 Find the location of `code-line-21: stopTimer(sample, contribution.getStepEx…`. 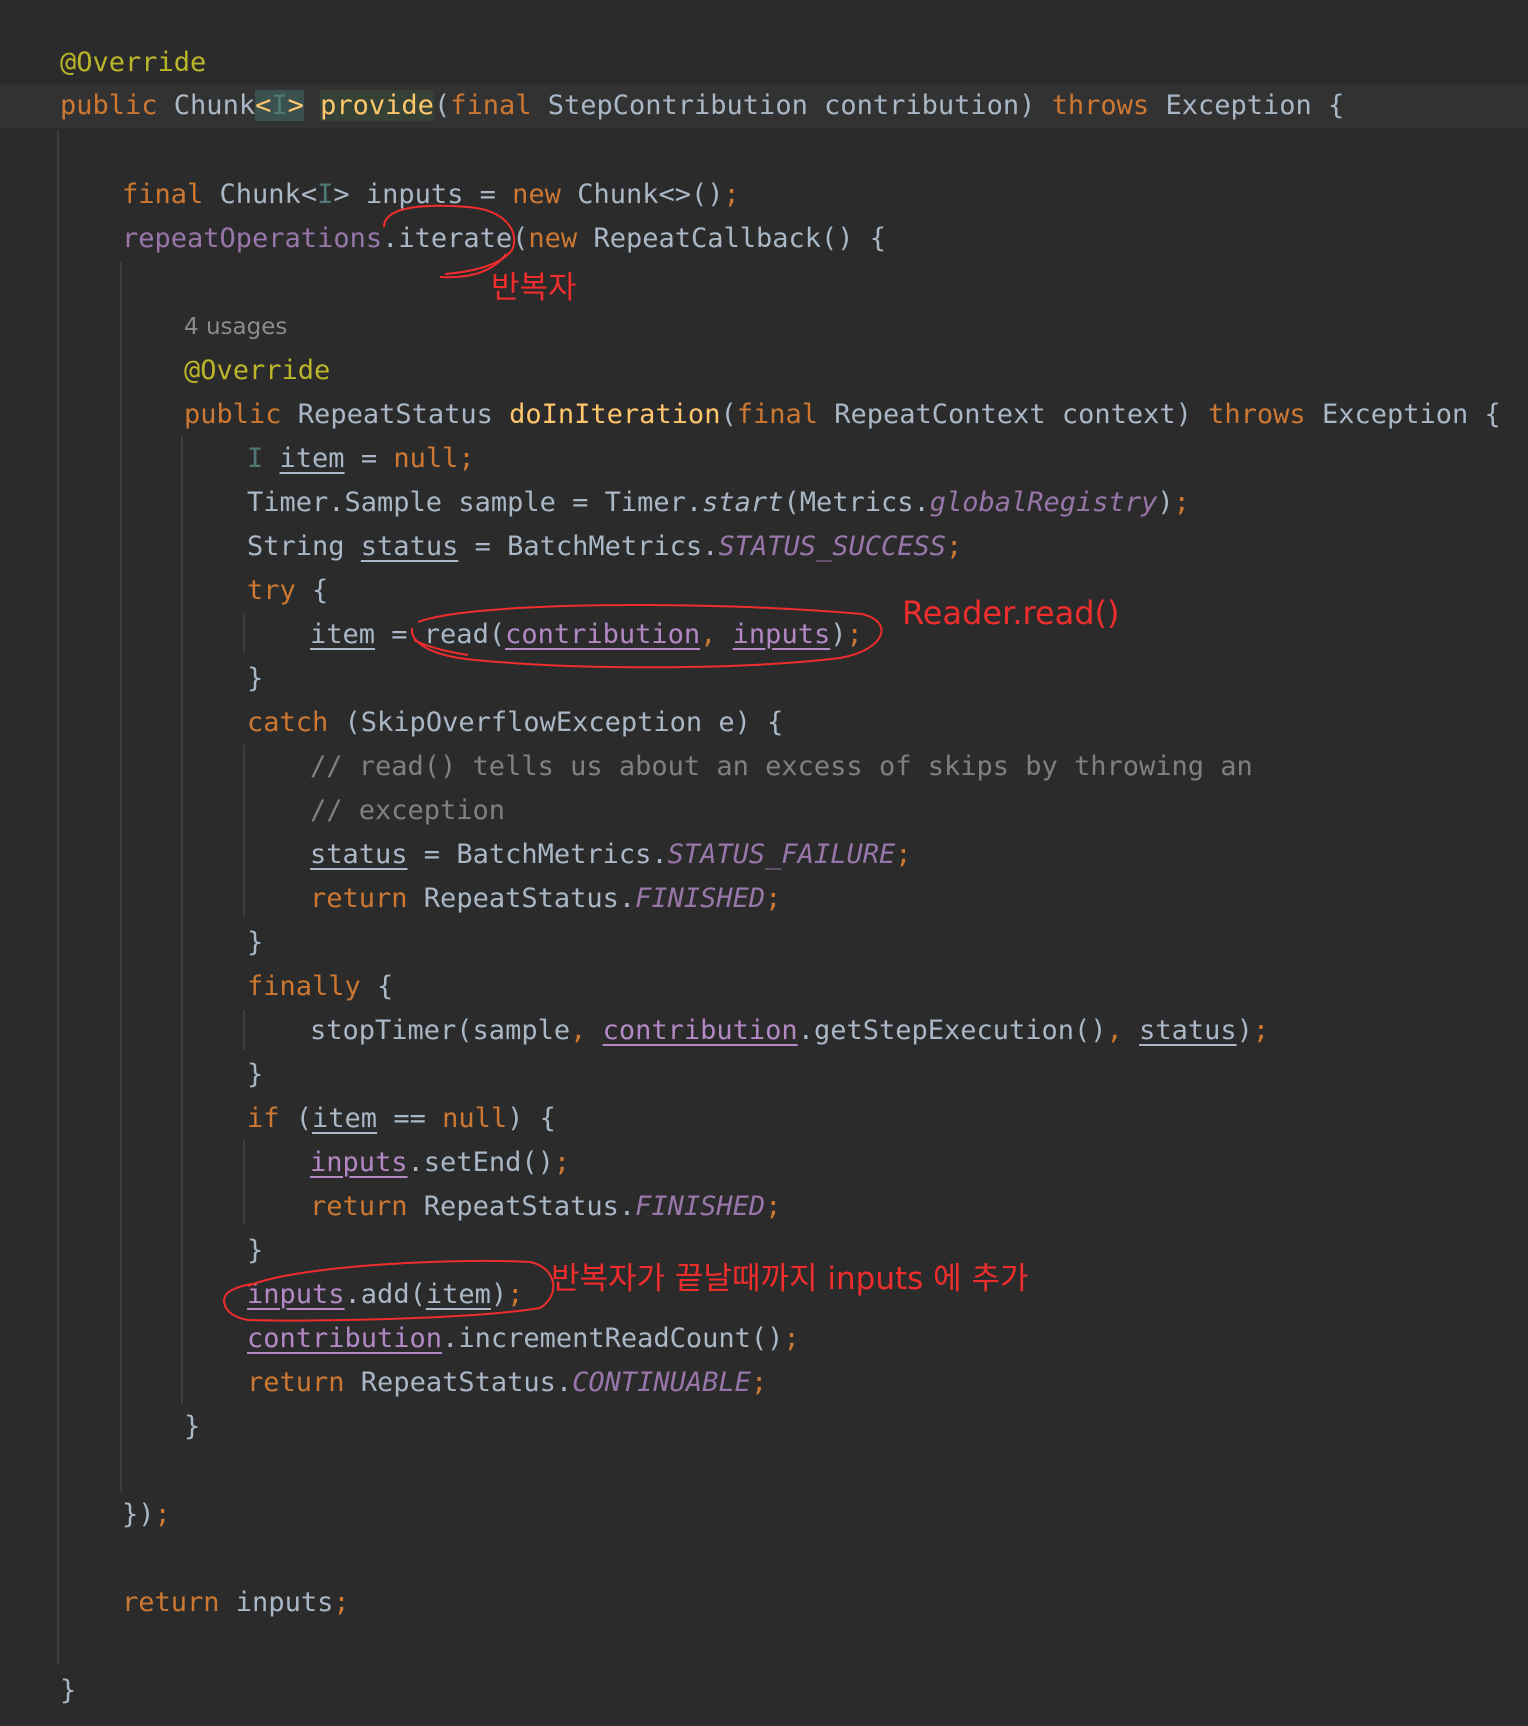

code-line-21: stopTimer(sample, contribution.getStepEx… is located at coordinates (634, 1031).